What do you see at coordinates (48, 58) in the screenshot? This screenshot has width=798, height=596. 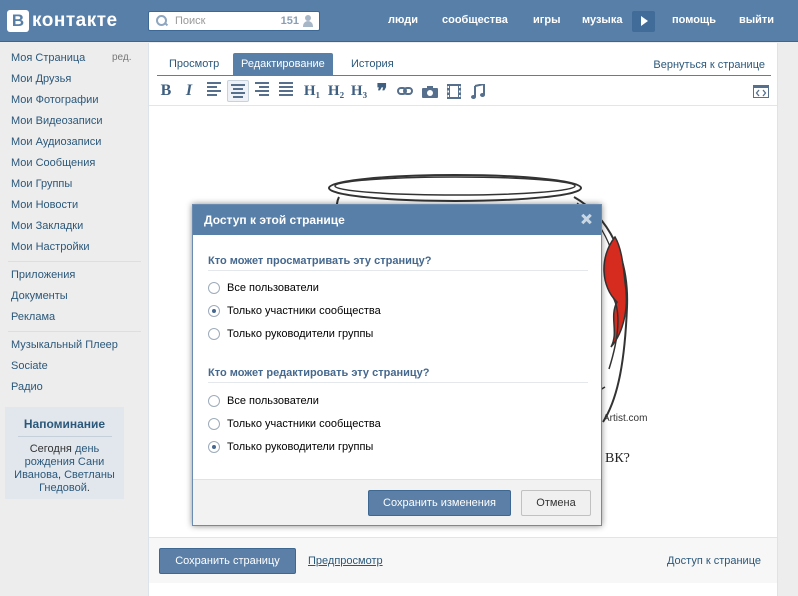 I see `sidebar-item-my-page: Моя Страница` at bounding box center [48, 58].